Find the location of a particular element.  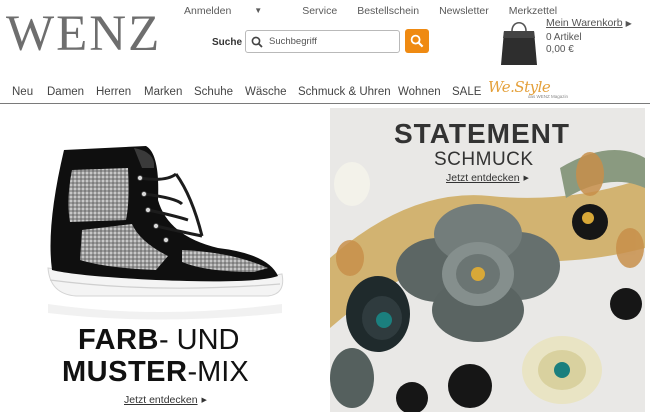

search-button is located at coordinates (417, 41).